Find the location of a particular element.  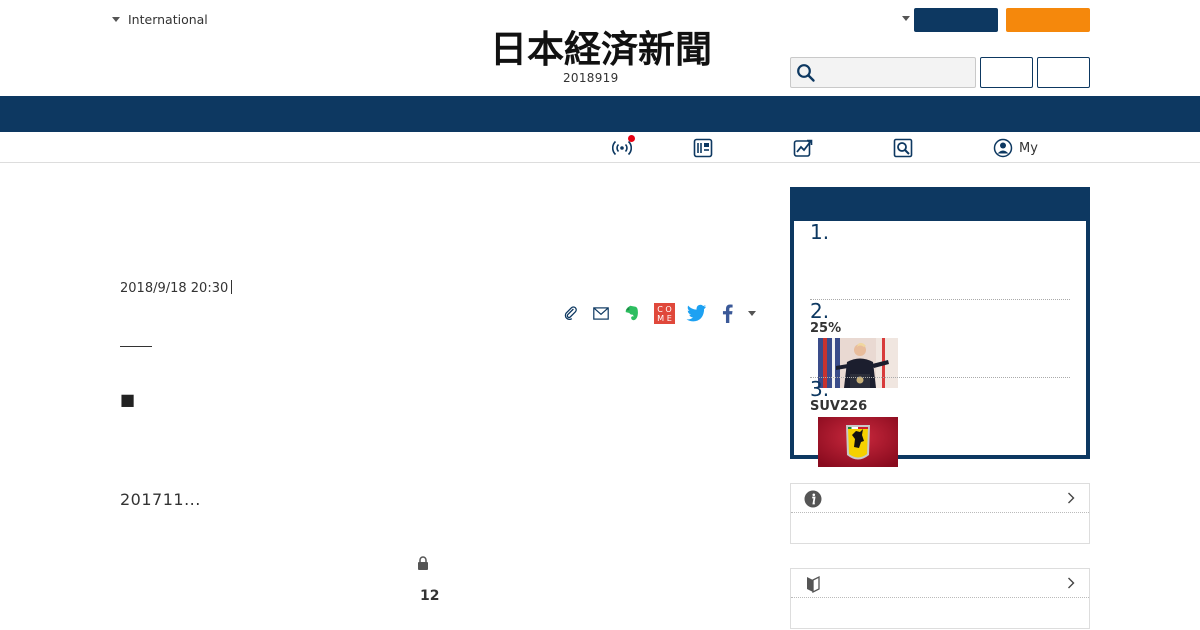

twitter-button is located at coordinates (696, 313).